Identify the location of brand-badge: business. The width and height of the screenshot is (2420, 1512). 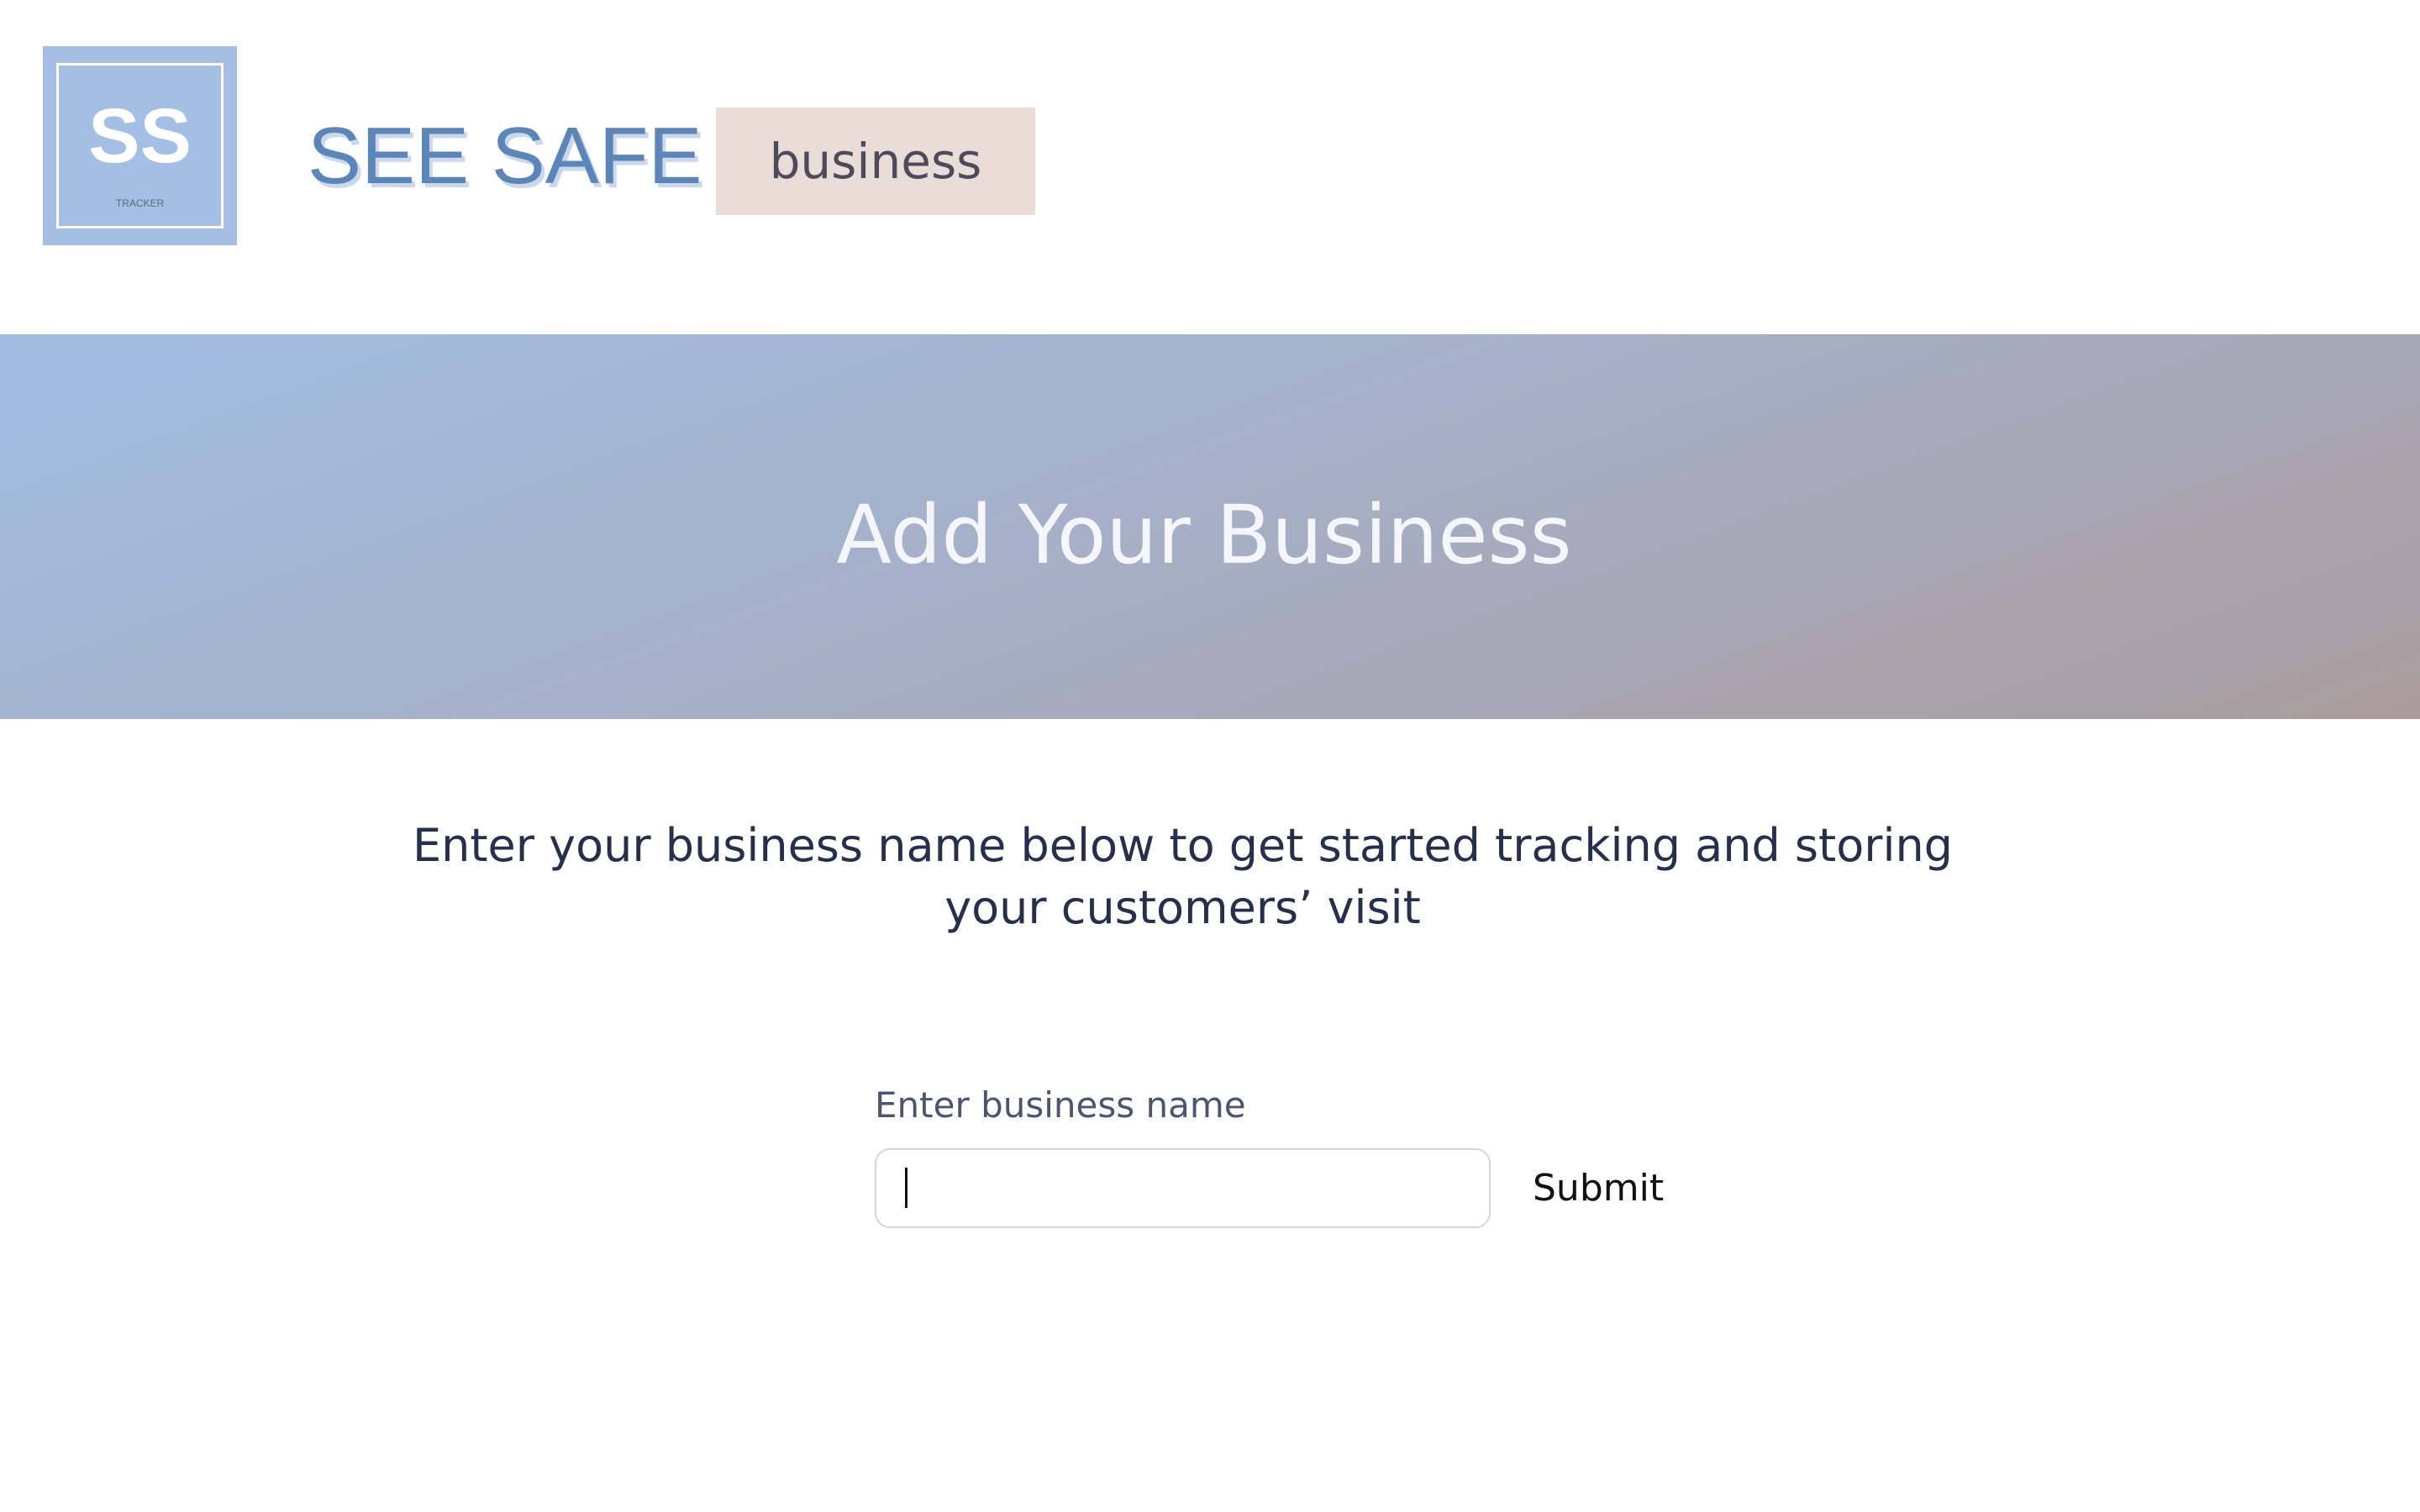
(875, 161).